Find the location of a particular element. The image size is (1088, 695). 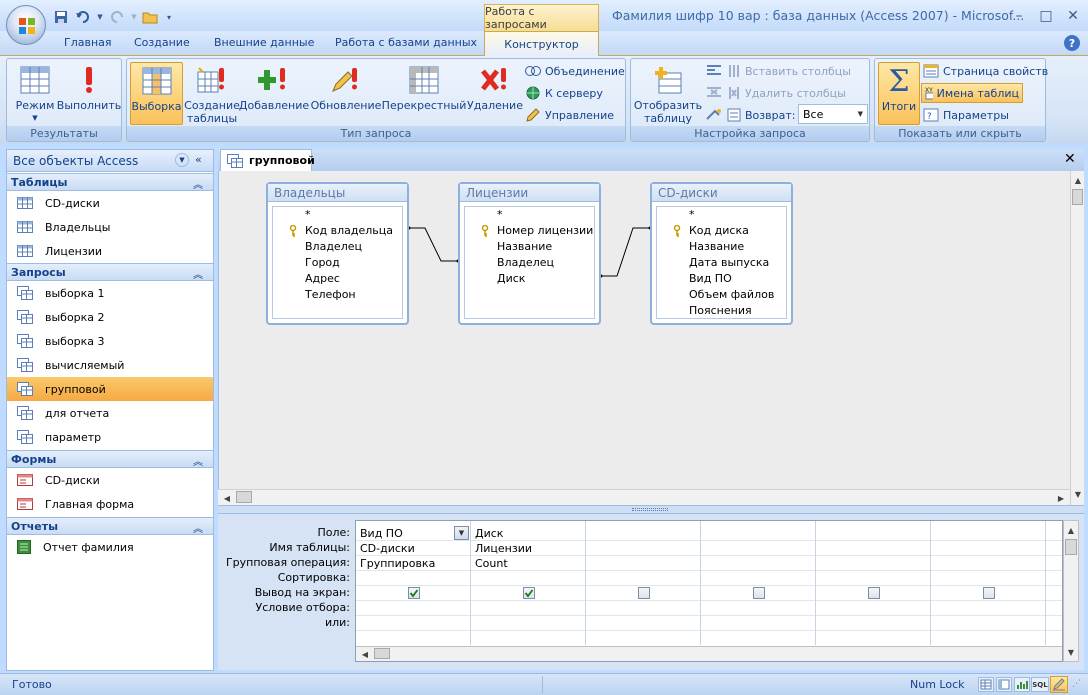

grid-vertical-scrollbar: ▲ ▼ is located at coordinates (1071, 591).